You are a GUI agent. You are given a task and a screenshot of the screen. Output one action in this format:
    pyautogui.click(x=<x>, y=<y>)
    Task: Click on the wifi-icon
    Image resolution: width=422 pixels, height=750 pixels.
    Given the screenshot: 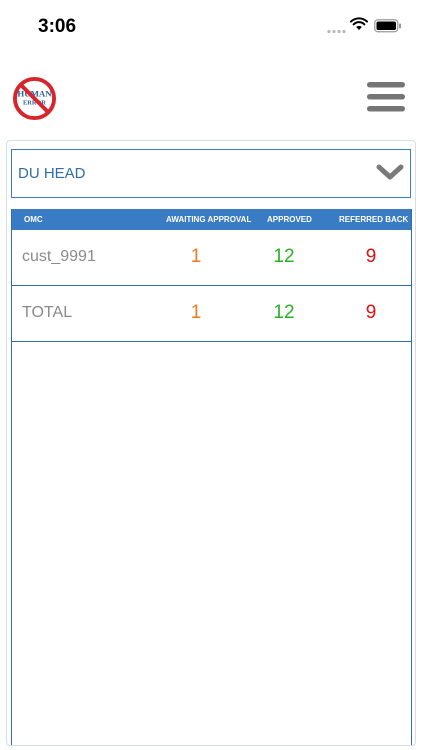 What is the action you would take?
    pyautogui.click(x=359, y=23)
    